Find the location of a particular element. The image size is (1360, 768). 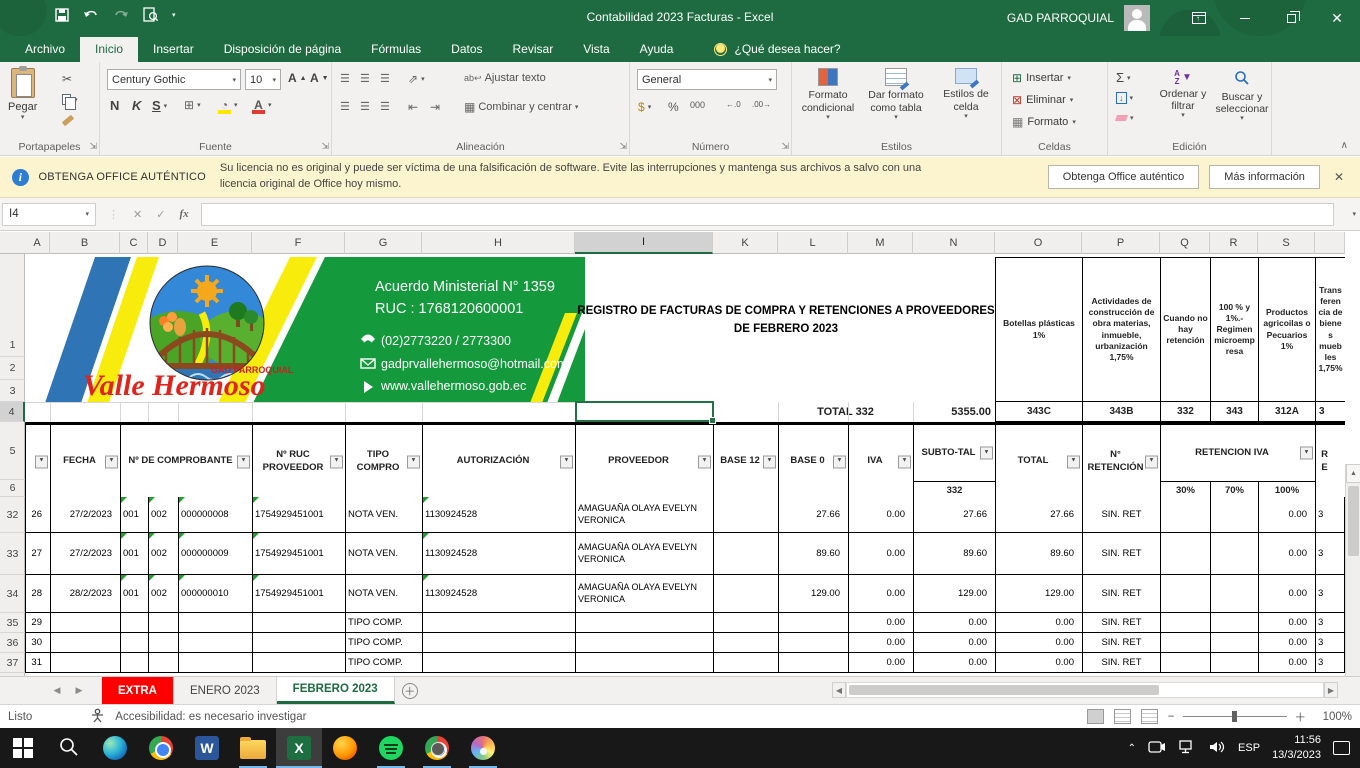

cell-32-h: 1130924528 is located at coordinates (498, 514).